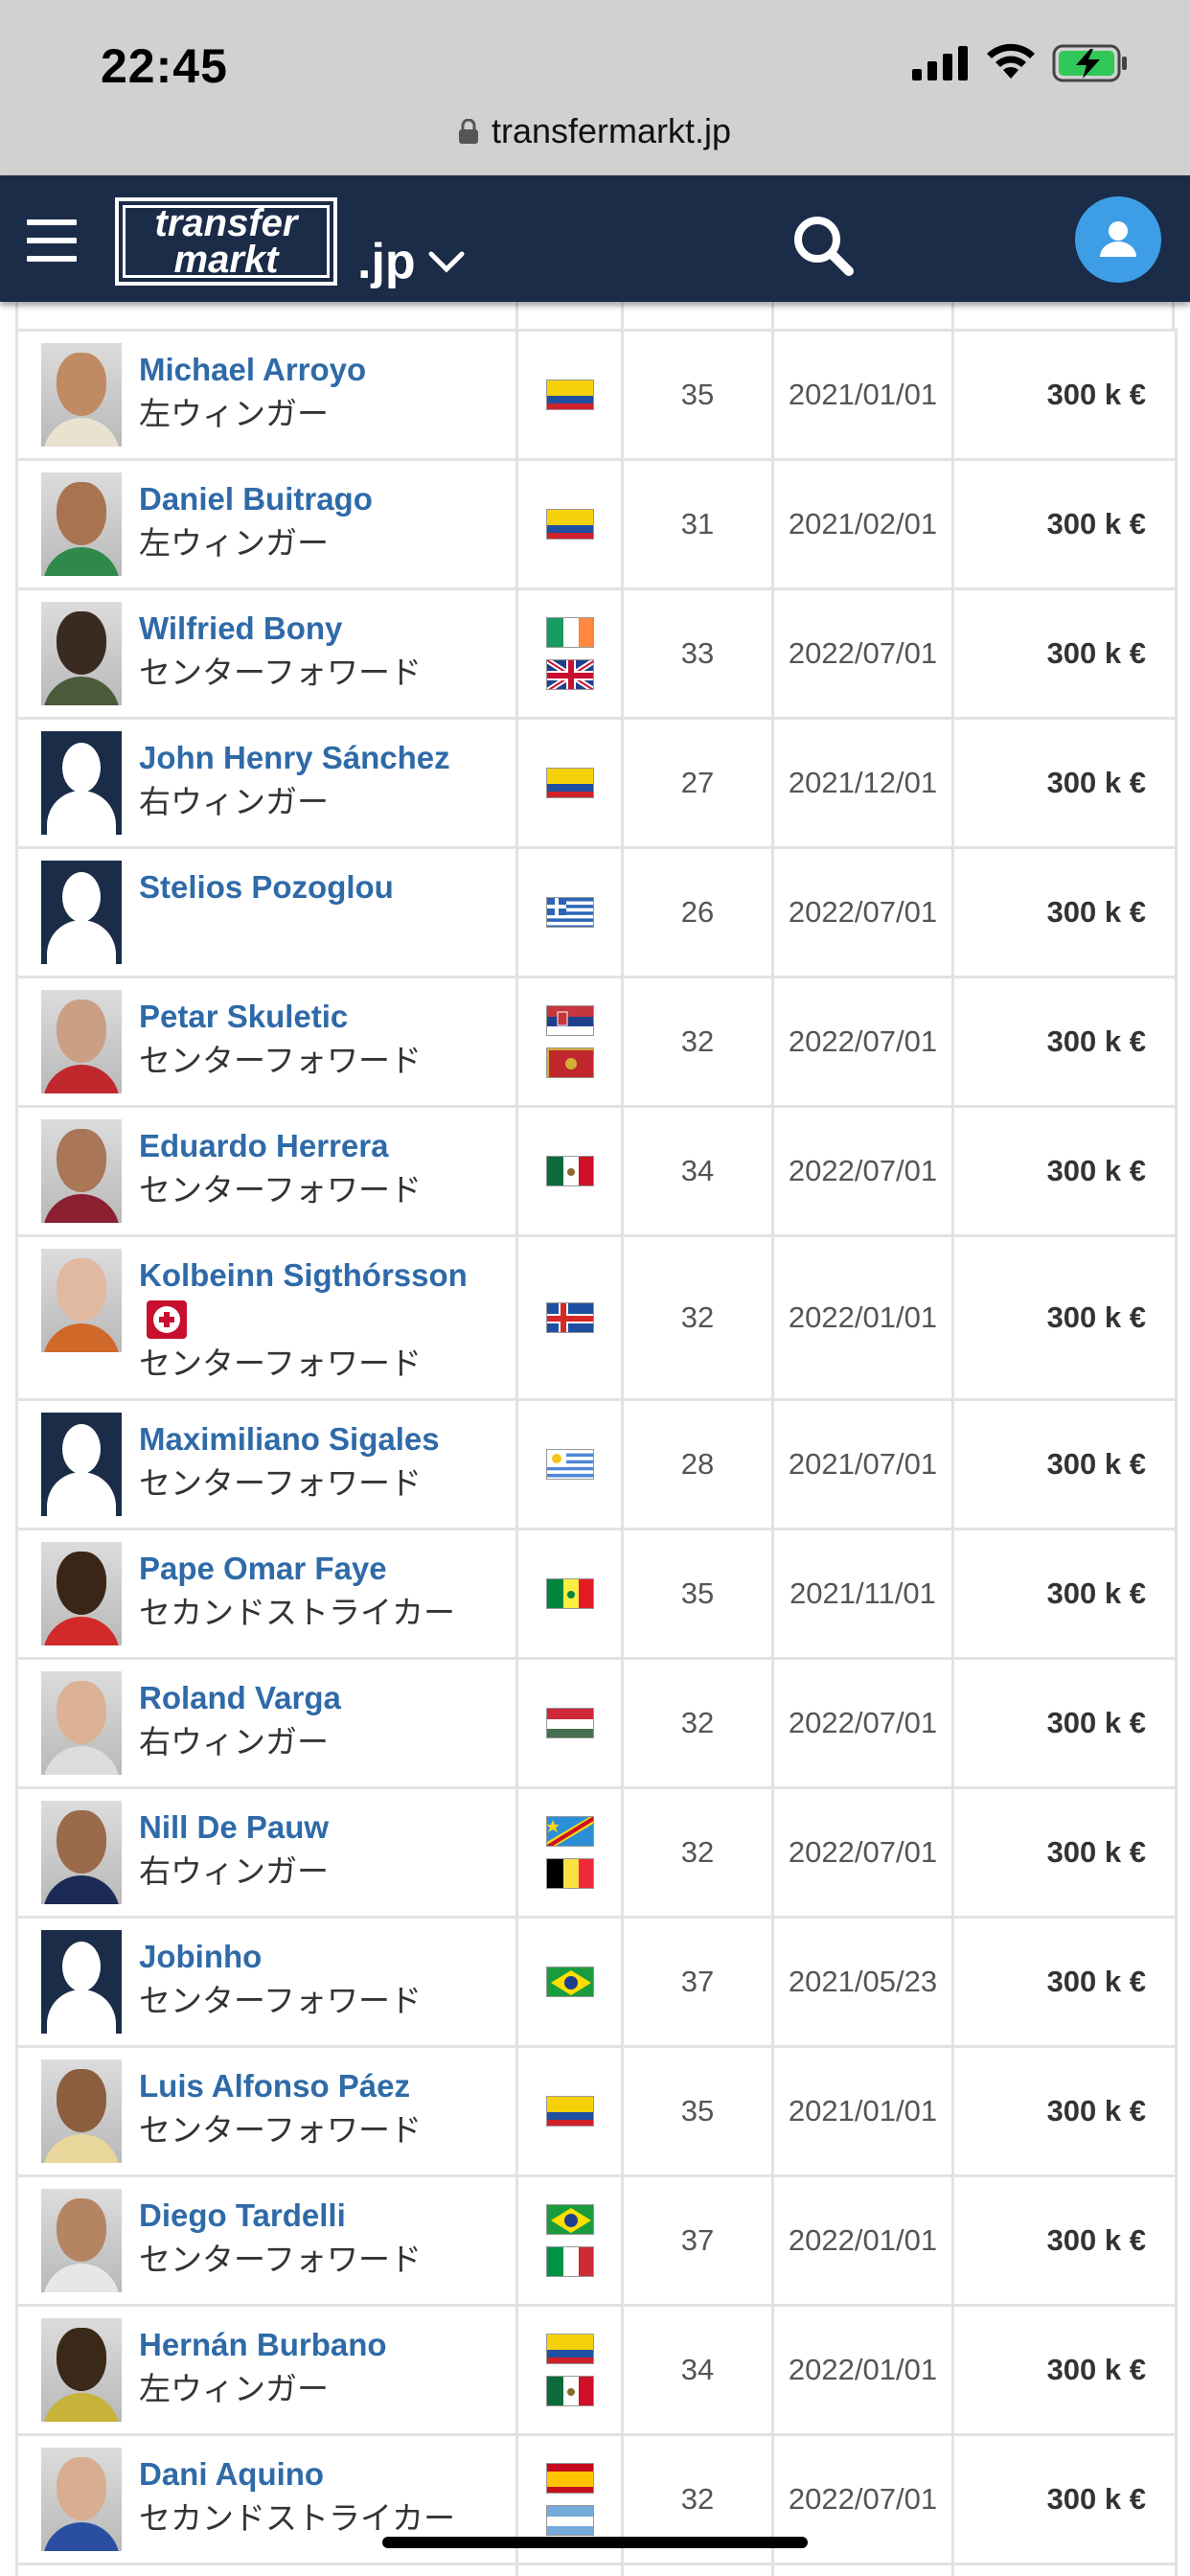 This screenshot has width=1190, height=2576. I want to click on player-name-link: Stelios Pozoglou, so click(266, 887).